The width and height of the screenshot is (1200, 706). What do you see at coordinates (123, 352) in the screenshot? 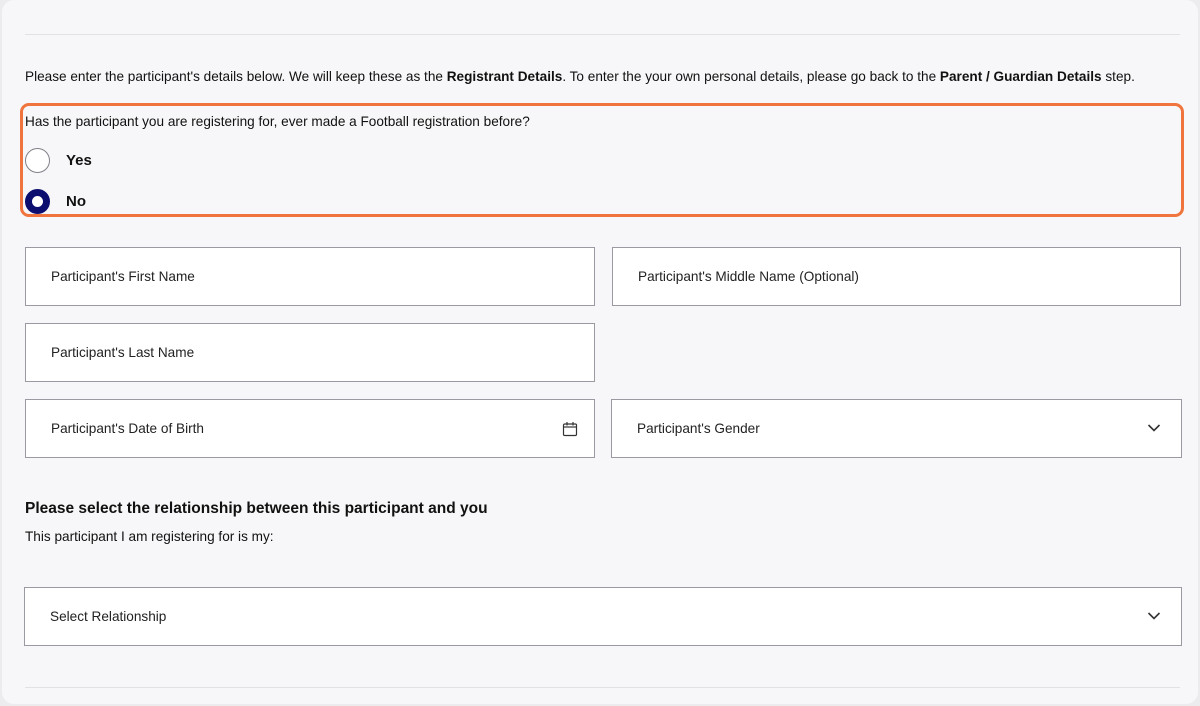
I see `last-name-placeholder: Participant's Last Name` at bounding box center [123, 352].